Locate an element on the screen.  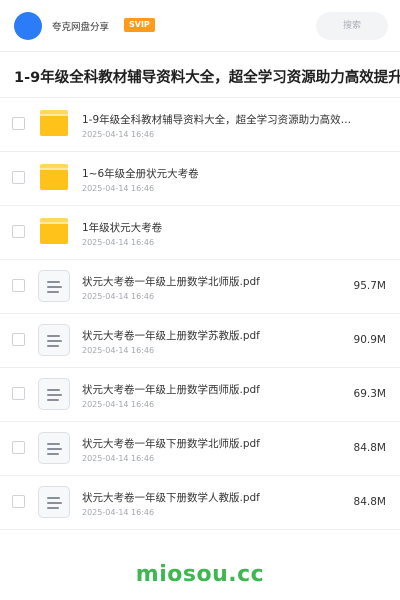
watermark: miosou.cc is located at coordinates (200, 574).